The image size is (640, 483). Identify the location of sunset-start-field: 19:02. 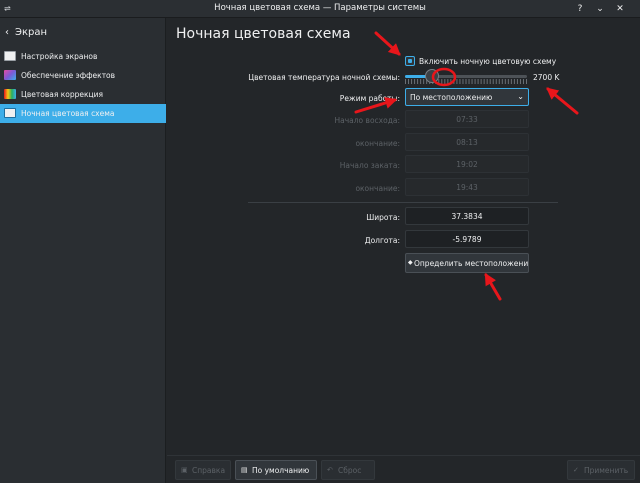
(467, 164).